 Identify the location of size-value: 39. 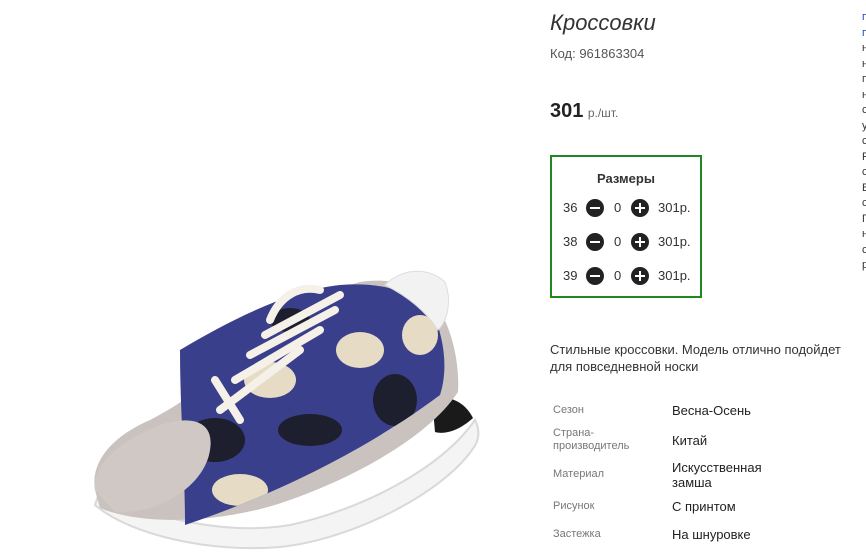
(570, 275).